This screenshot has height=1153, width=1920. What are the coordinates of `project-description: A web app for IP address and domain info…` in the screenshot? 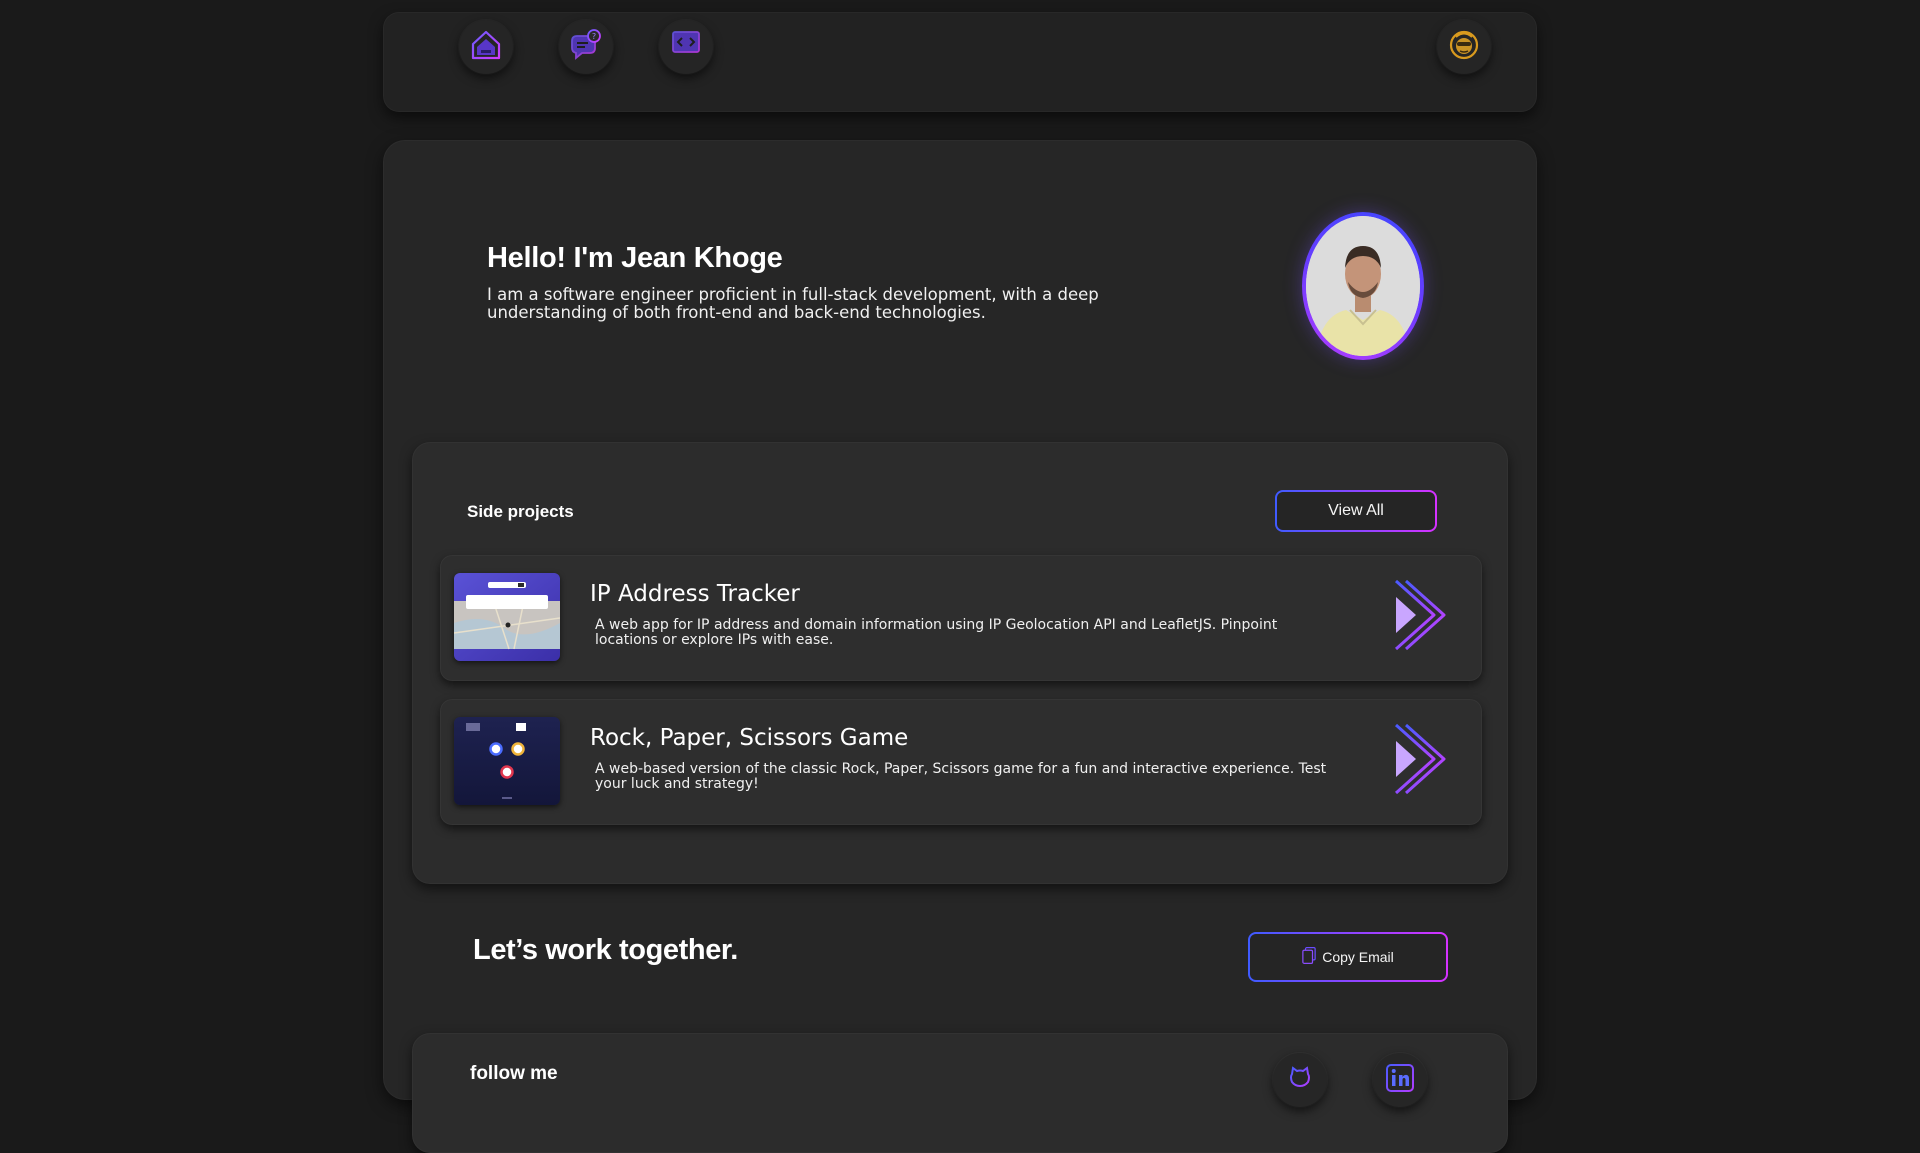 It's located at (936, 632).